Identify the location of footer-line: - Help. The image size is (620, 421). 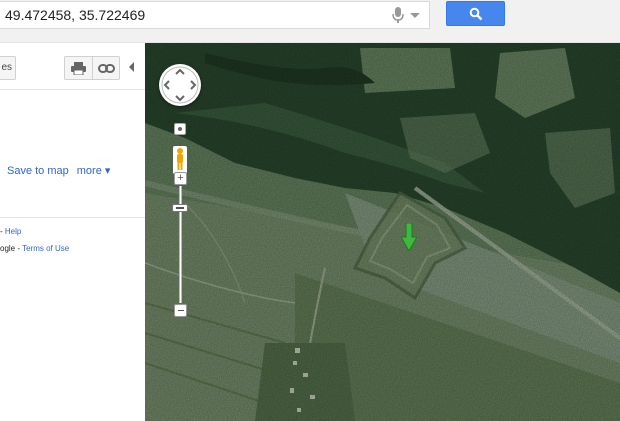
(10, 231).